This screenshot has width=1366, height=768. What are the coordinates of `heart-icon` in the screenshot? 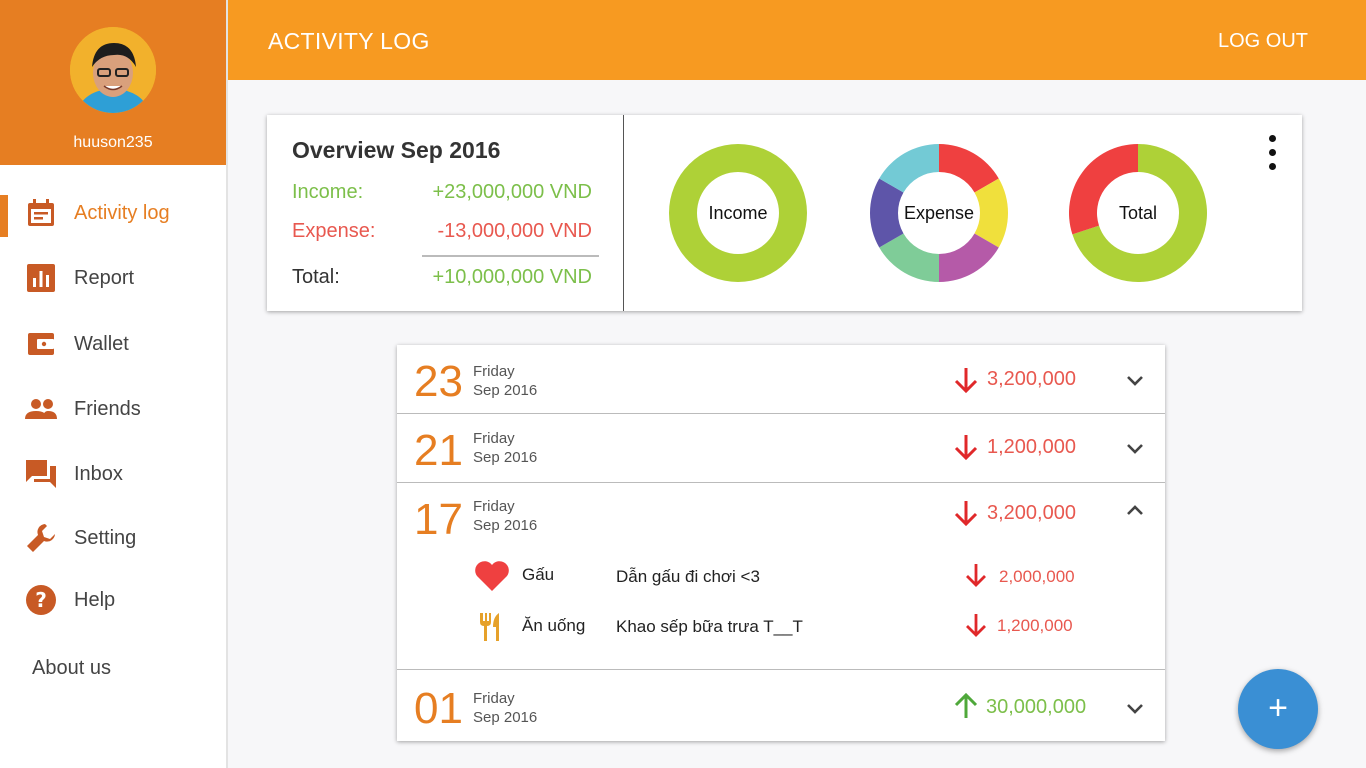 It's located at (492, 576).